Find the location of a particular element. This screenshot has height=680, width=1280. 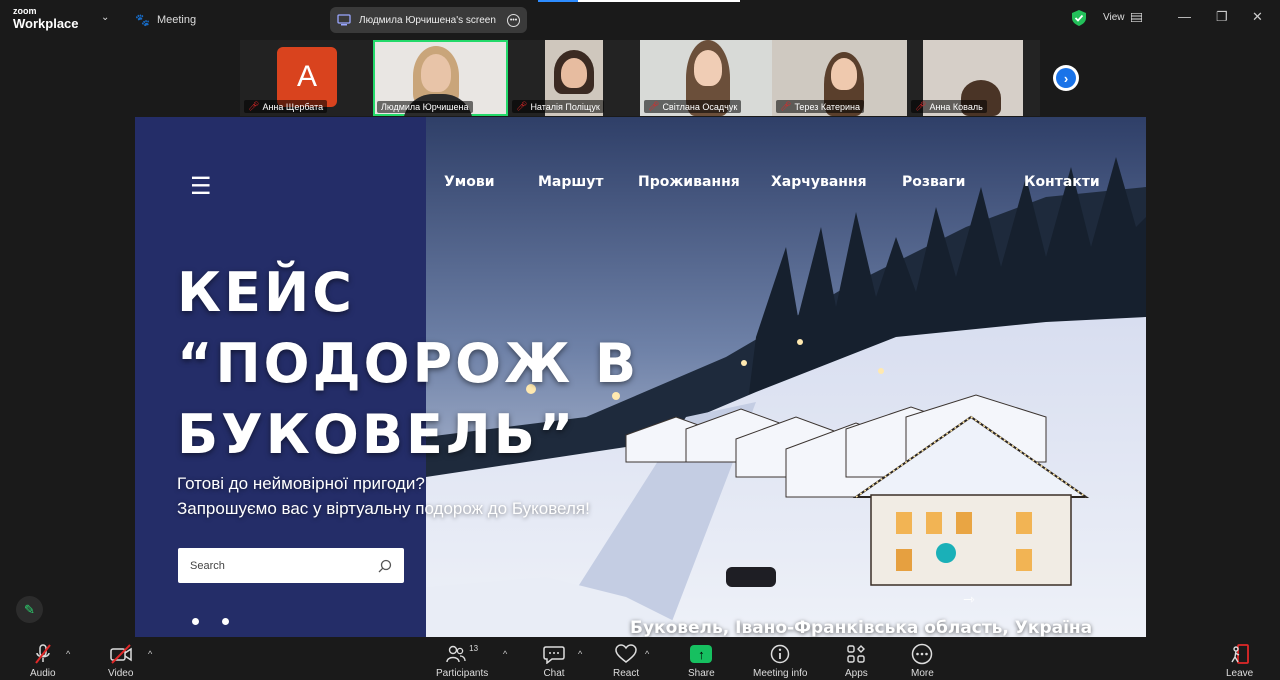

react-button: React is located at coordinates (626, 661).